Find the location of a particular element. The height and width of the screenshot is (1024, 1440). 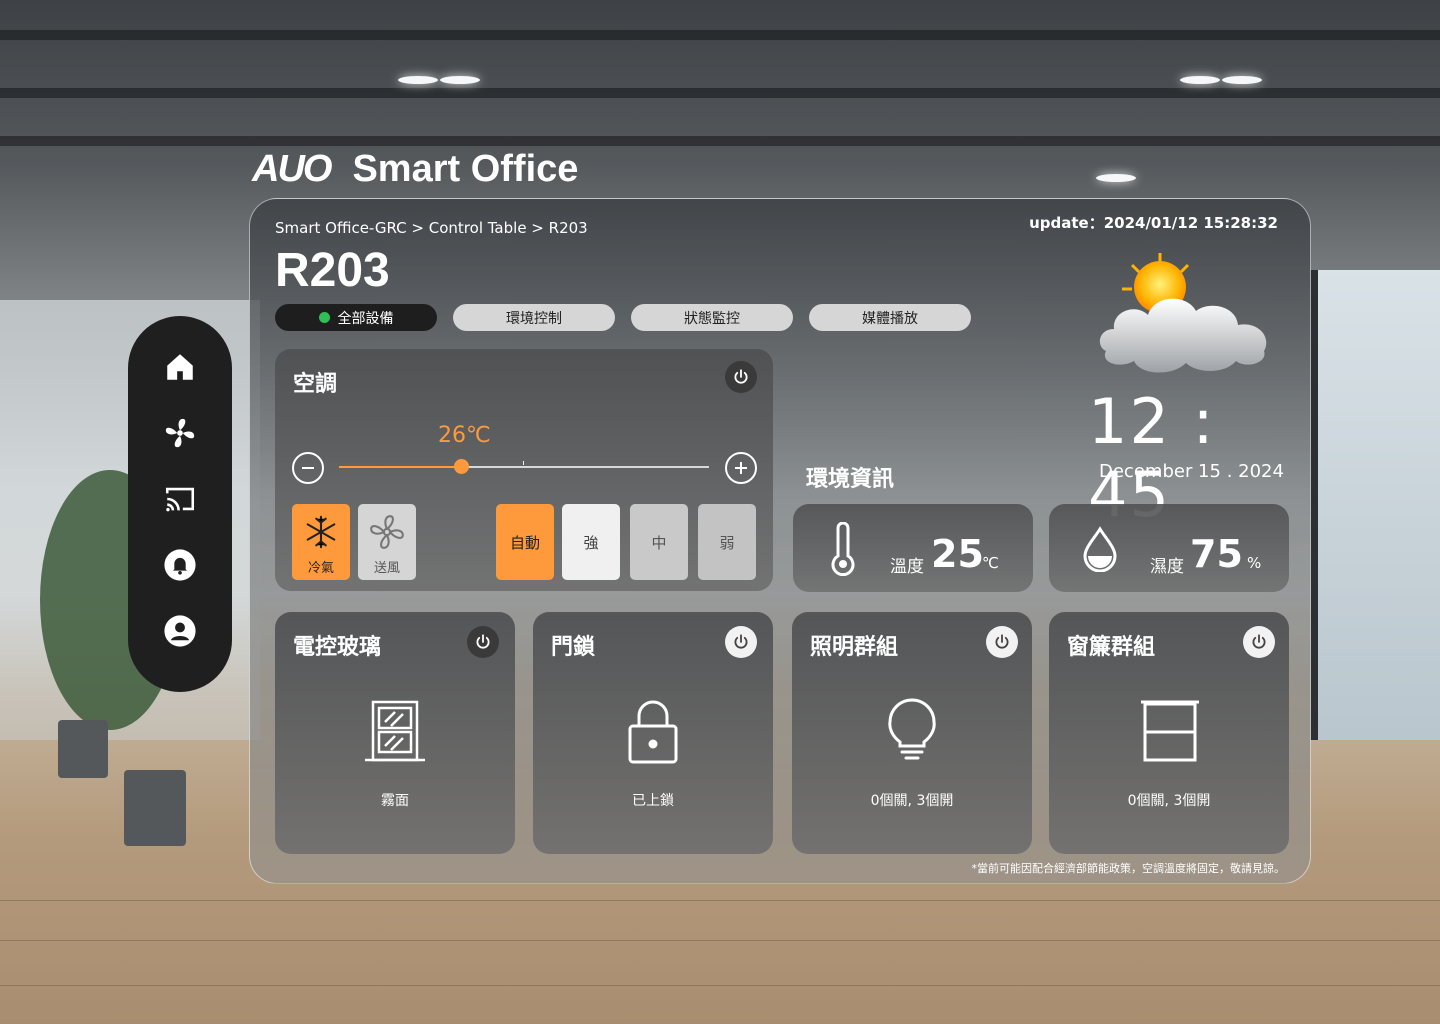

tab-label: 環境控制 is located at coordinates (534, 318).